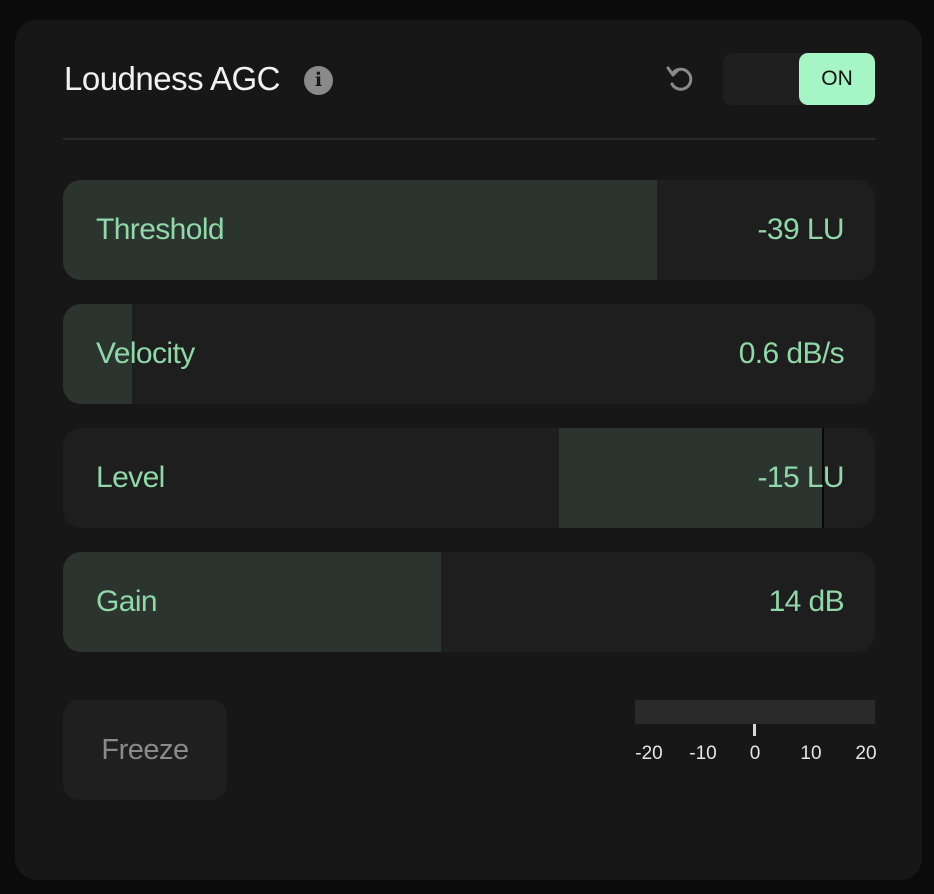  What do you see at coordinates (866, 753) in the screenshot?
I see `meter-tick-label: 20` at bounding box center [866, 753].